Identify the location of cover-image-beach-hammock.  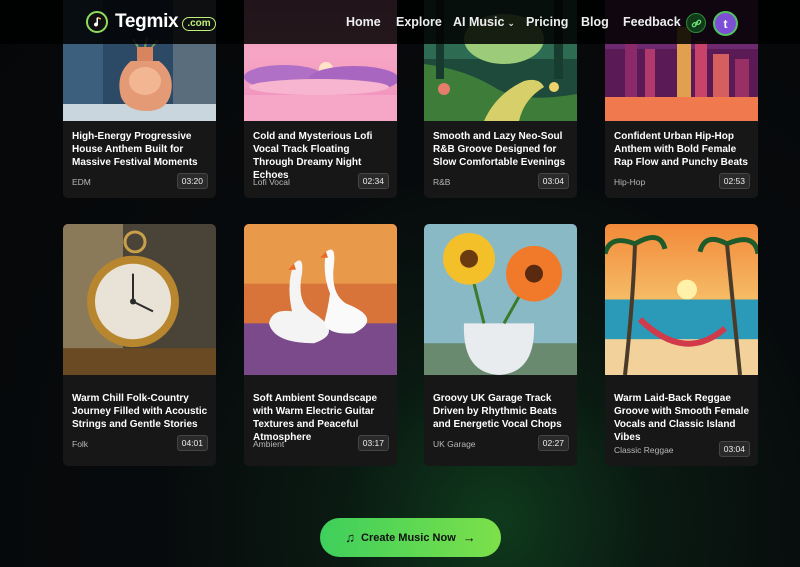
(681, 299).